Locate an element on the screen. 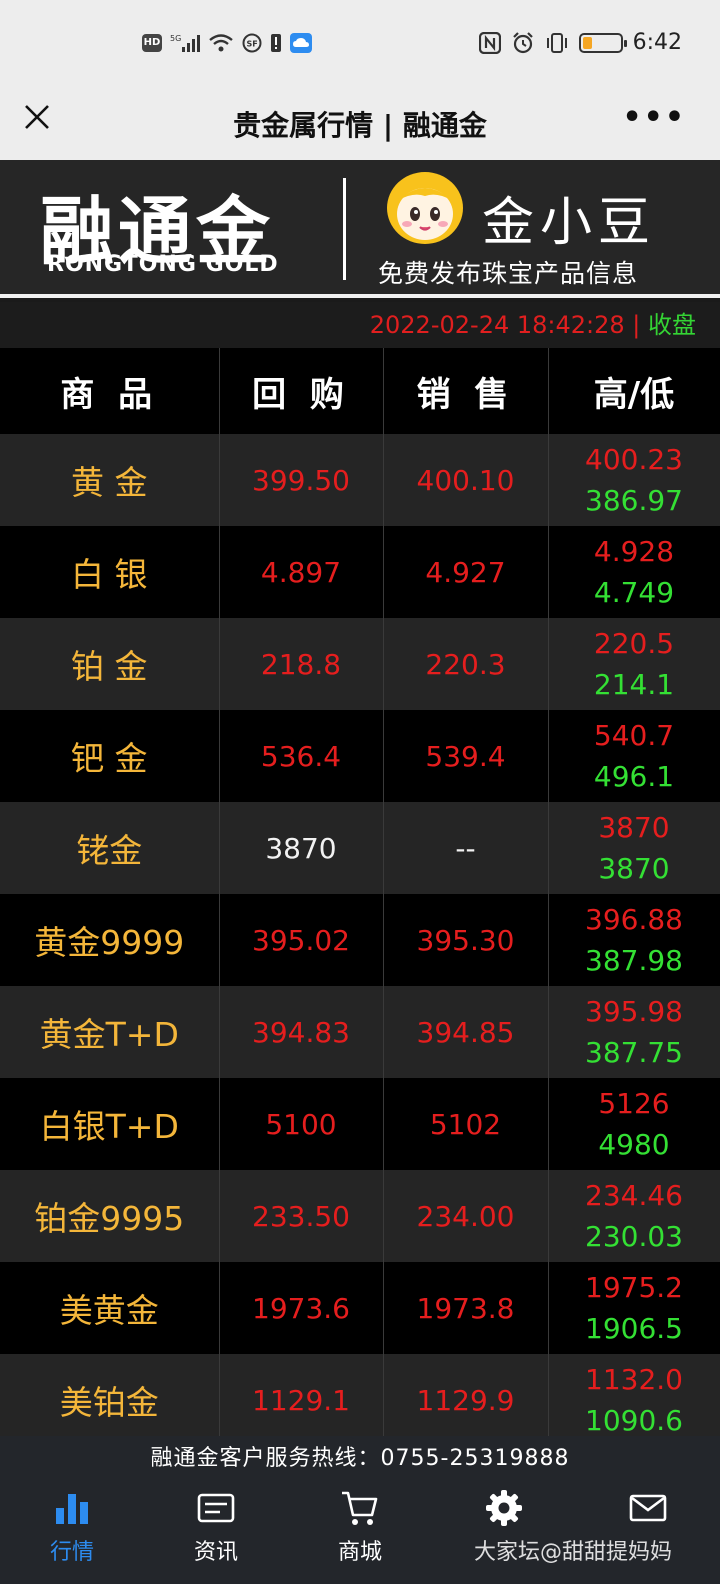 The height and width of the screenshot is (1584, 720). product-name: 铂金9995 is located at coordinates (110, 1216).